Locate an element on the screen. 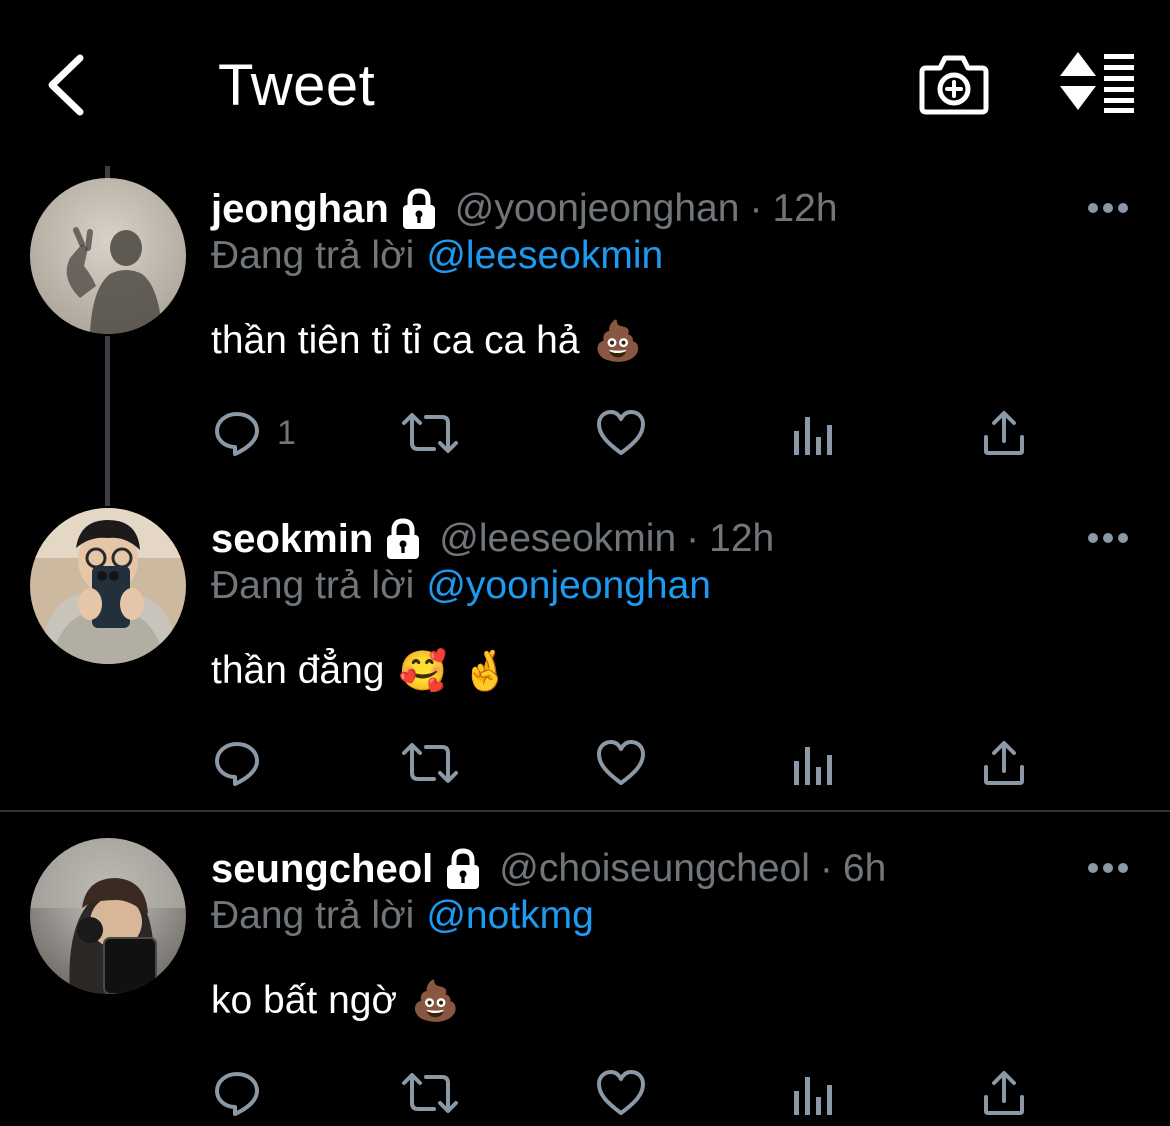 Image resolution: width=1170 pixels, height=1126 pixels. tweet-body: thần tiên tỉ tỉ ca ca hả is located at coordinates (395, 340).